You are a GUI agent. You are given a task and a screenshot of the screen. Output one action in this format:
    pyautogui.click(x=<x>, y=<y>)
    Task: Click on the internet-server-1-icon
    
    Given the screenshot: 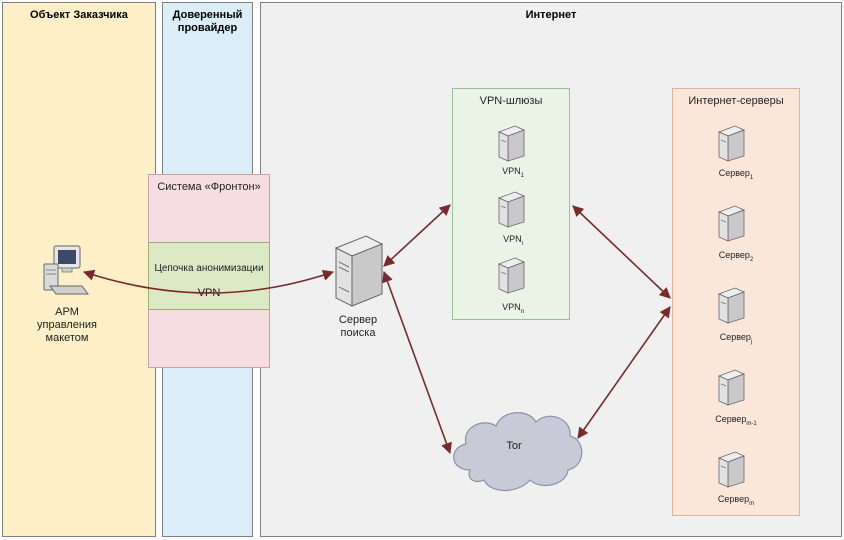 What is the action you would take?
    pyautogui.click(x=731, y=143)
    